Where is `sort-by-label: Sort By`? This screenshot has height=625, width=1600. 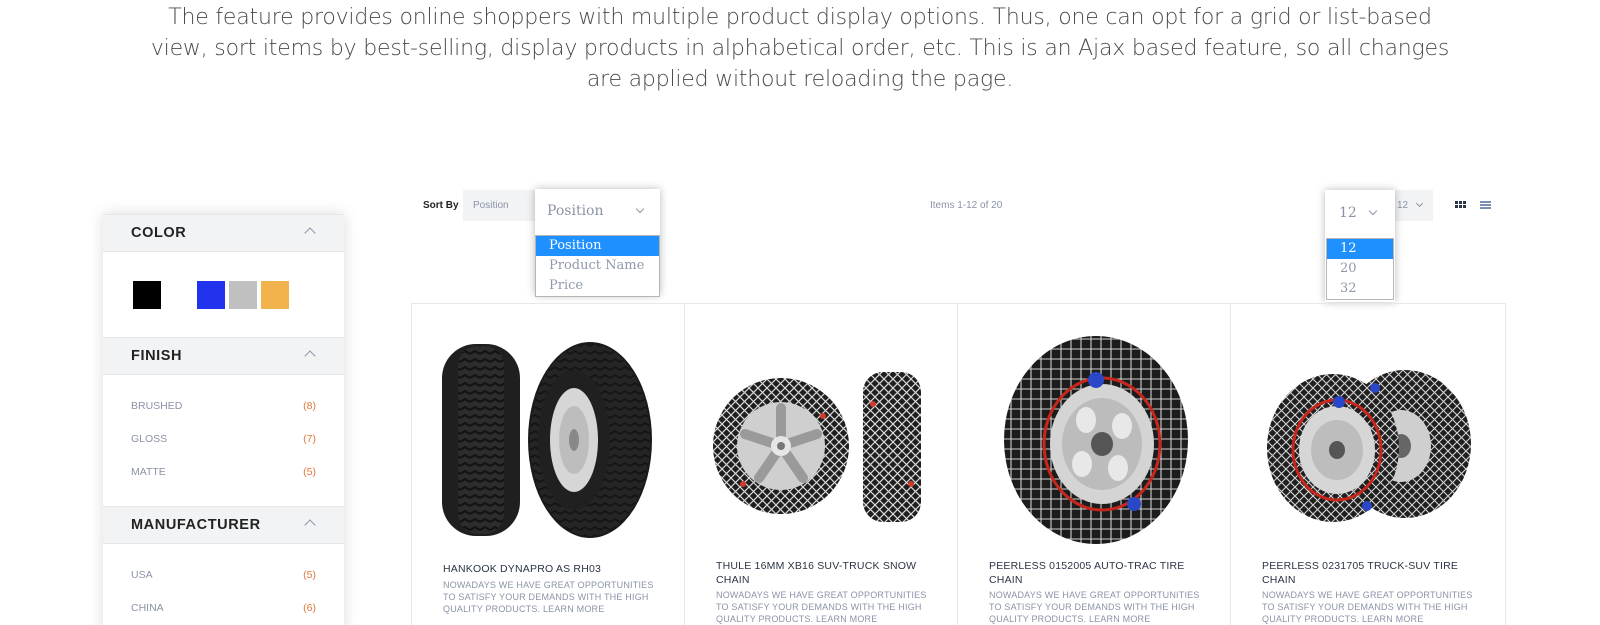
sort-by-label: Sort By is located at coordinates (441, 205).